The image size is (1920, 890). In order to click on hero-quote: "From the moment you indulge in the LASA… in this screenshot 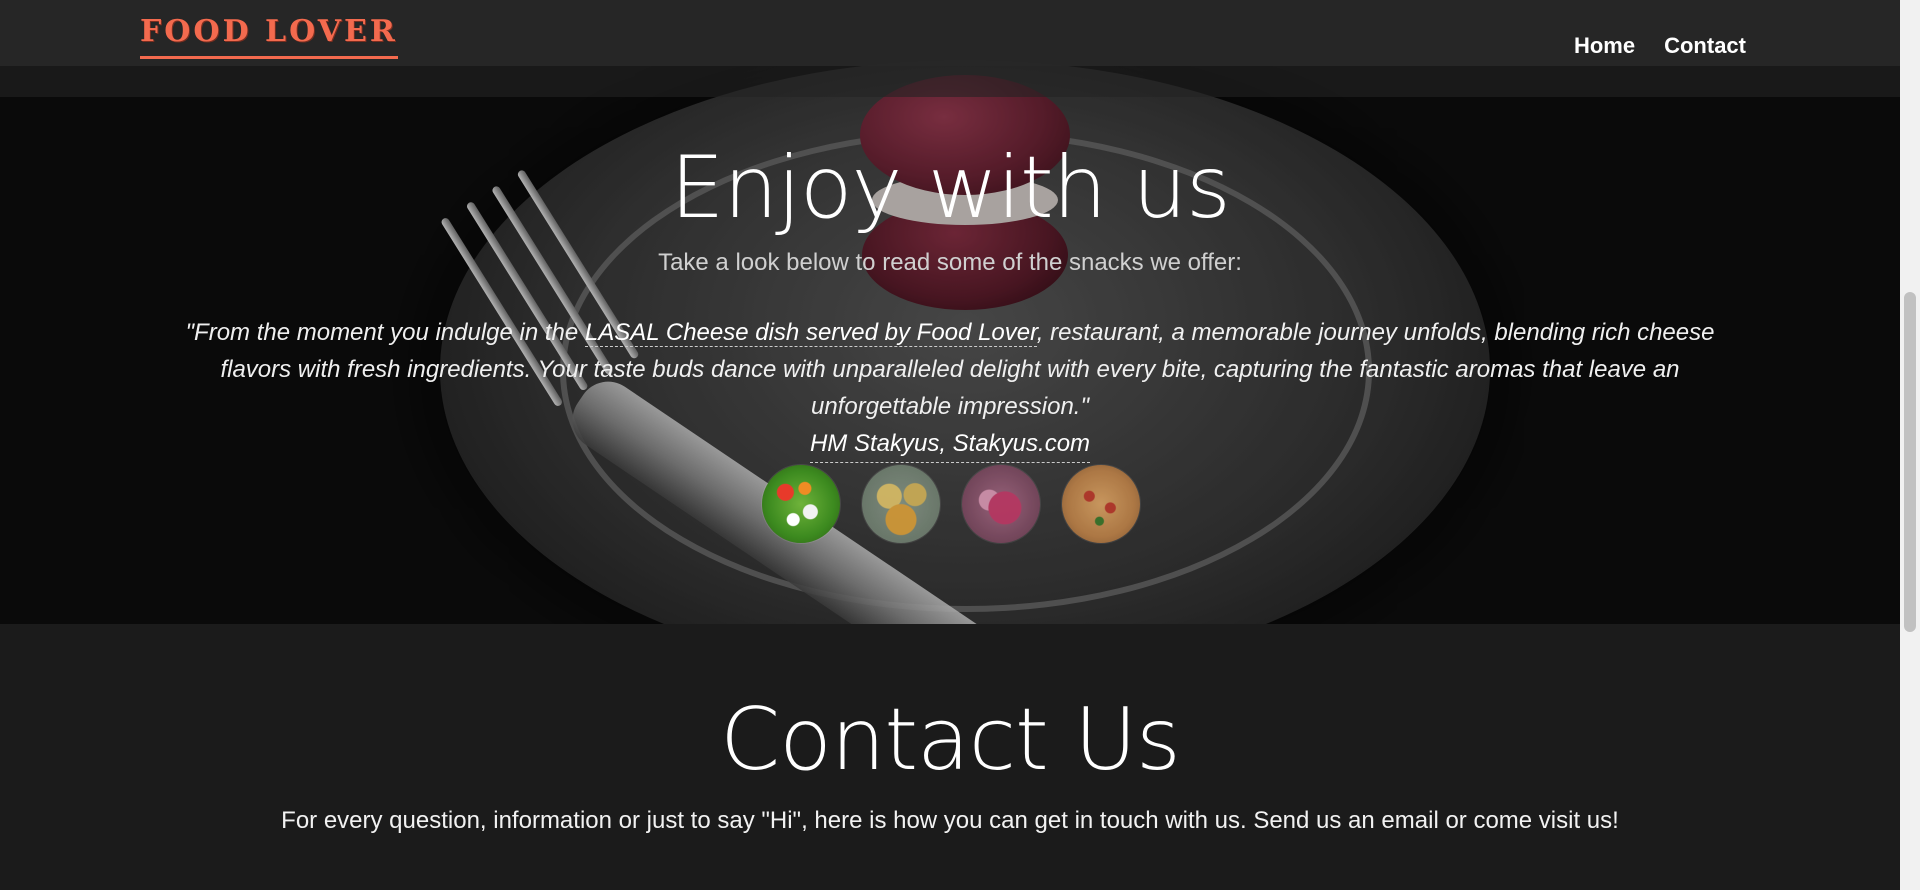, I will do `click(950, 388)`.